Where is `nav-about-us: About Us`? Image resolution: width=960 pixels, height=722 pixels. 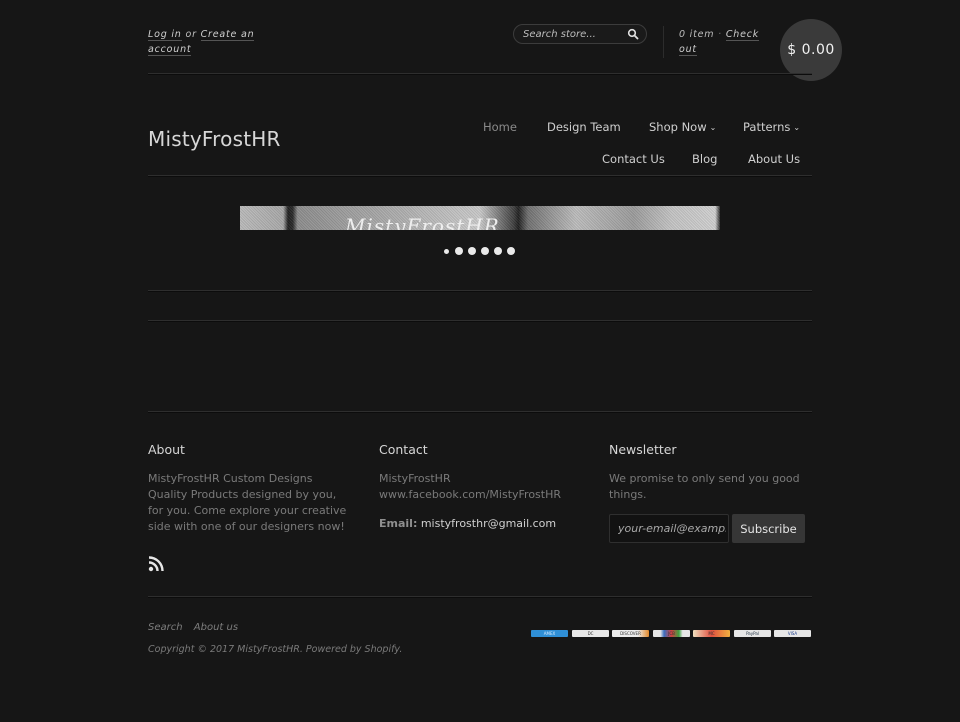 nav-about-us: About Us is located at coordinates (774, 159).